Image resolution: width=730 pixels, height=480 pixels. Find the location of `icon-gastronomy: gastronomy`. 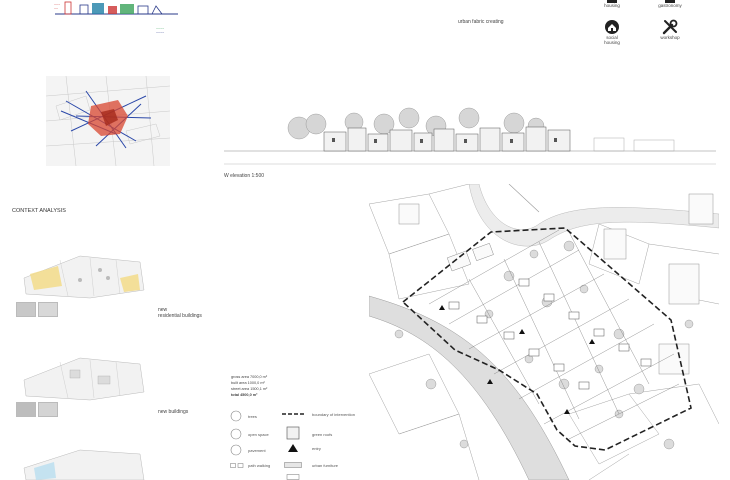

icon-gastronomy: gastronomy is located at coordinates (670, 4).